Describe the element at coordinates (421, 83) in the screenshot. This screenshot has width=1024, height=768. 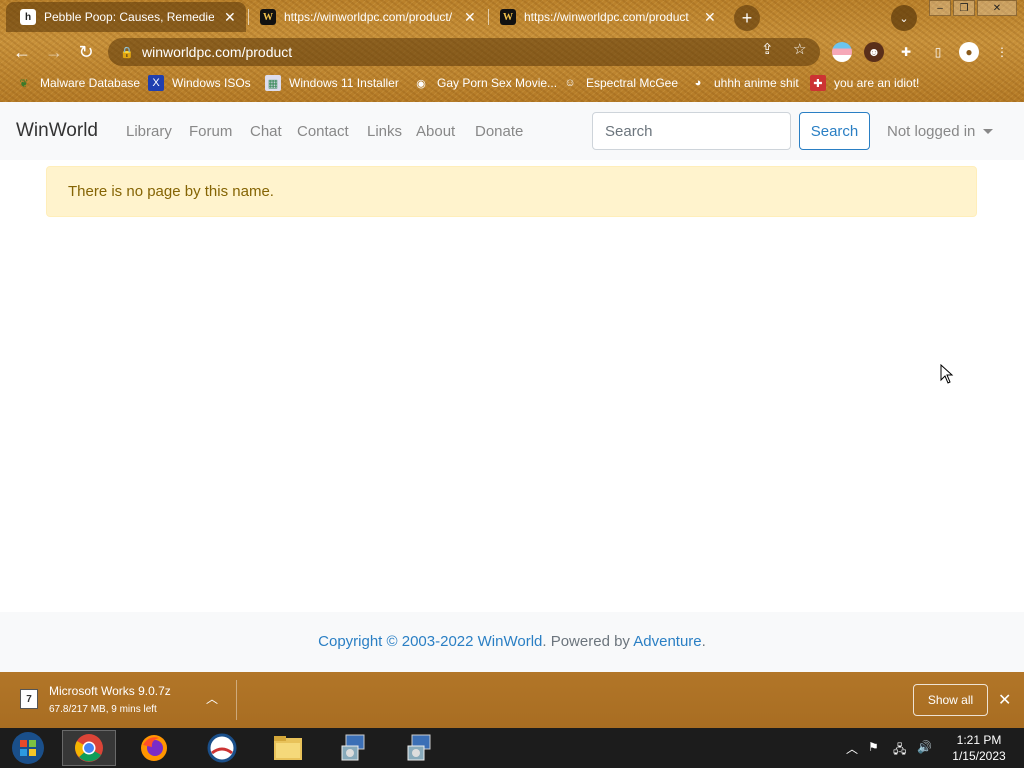
I see `globe-icon: ◉` at that location.